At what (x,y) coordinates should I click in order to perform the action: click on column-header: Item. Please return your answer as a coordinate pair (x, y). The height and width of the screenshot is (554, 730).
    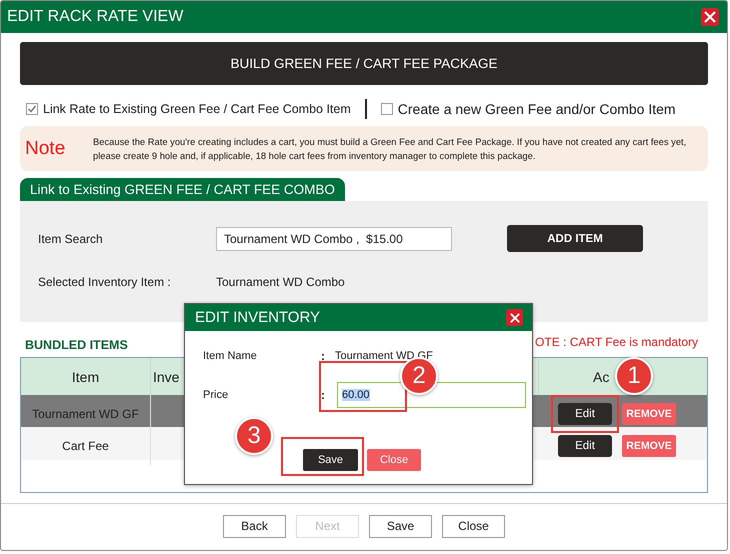
    Looking at the image, I should click on (86, 376).